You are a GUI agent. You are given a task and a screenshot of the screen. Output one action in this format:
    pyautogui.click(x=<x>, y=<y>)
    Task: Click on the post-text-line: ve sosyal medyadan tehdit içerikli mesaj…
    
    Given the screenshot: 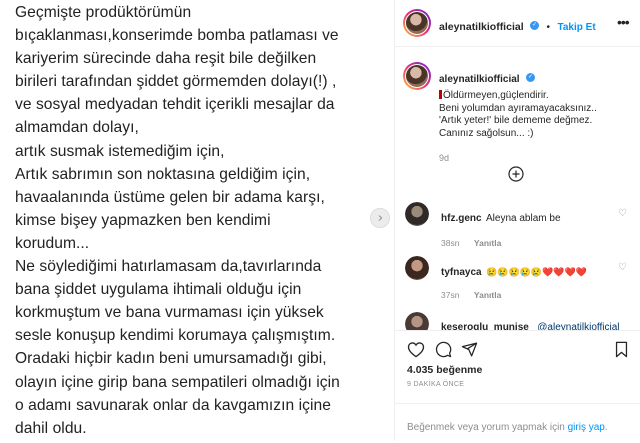 What is the action you would take?
    pyautogui.click(x=175, y=105)
    